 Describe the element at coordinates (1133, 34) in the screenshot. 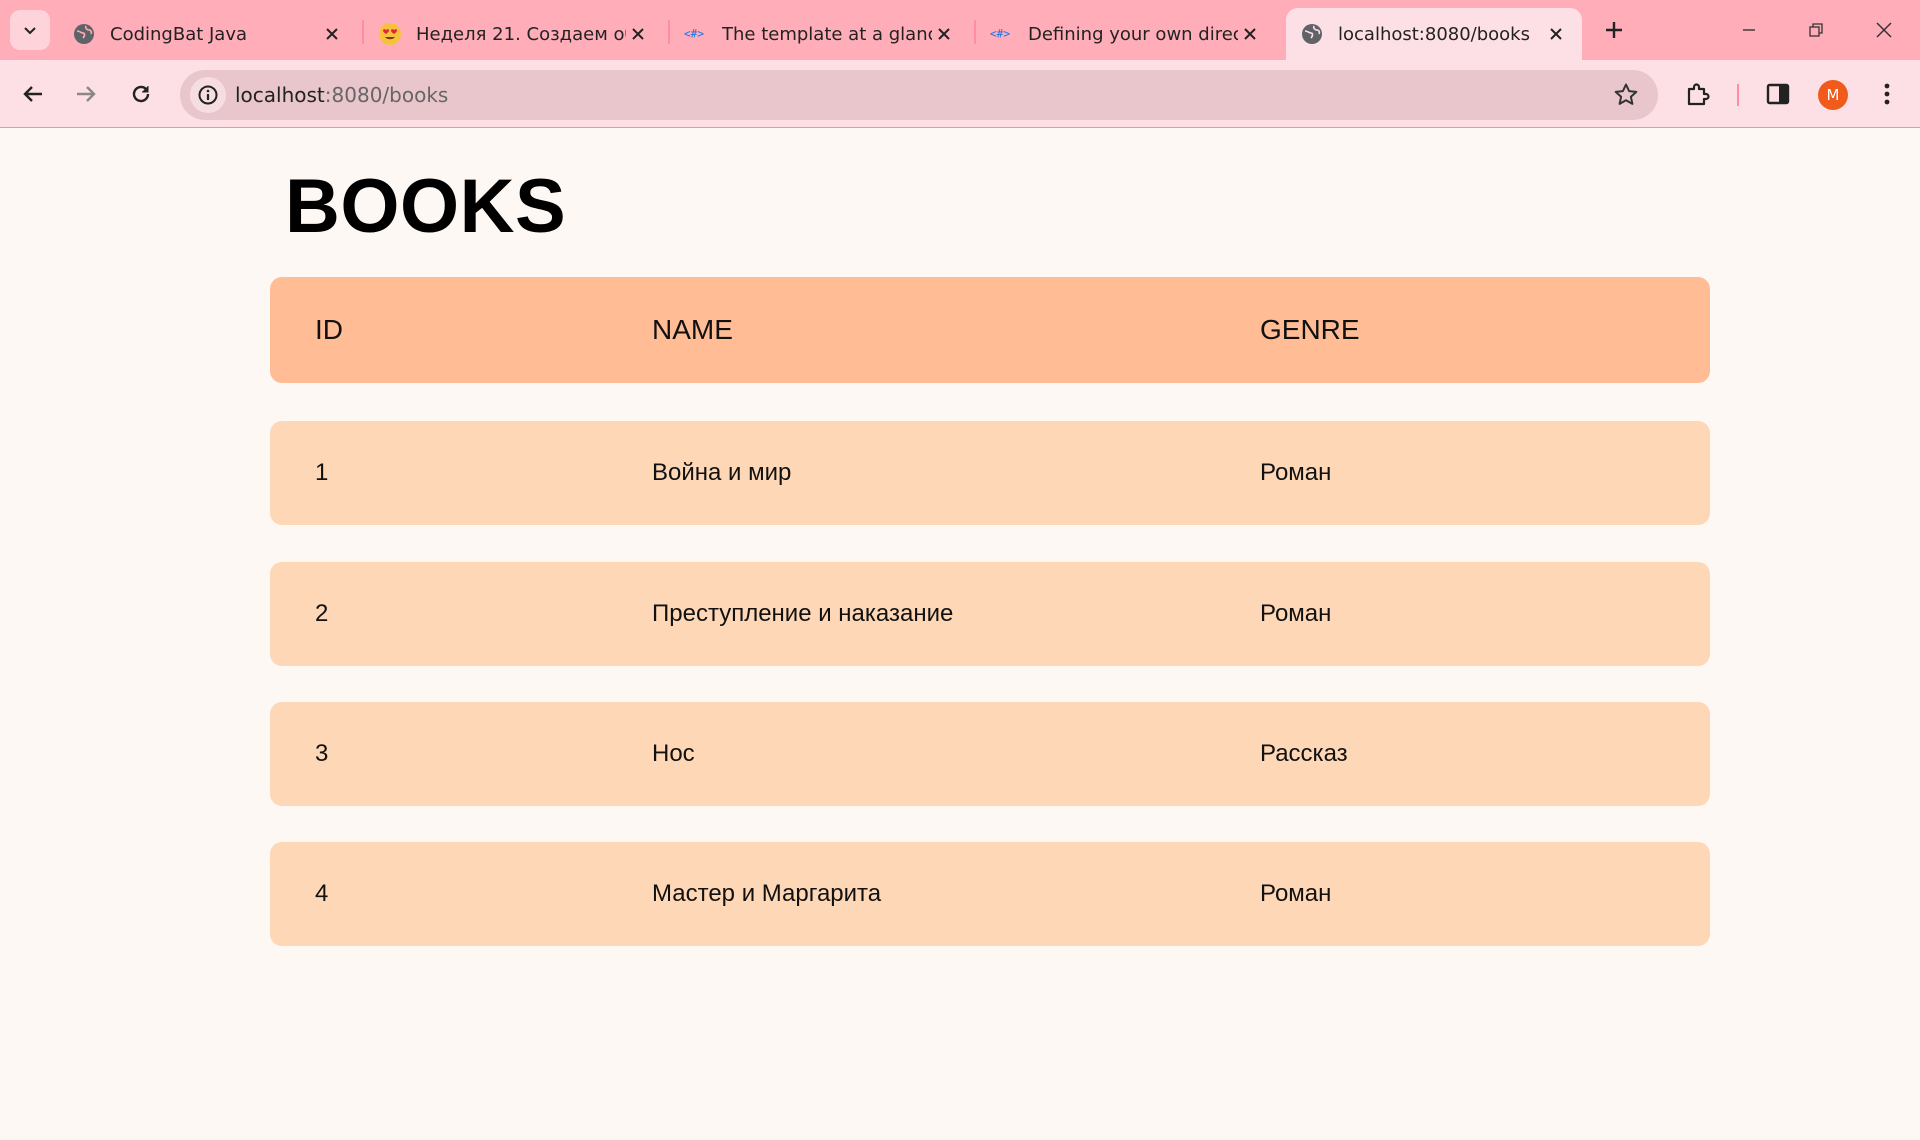

I see `tab-title: Defining your own direct` at that location.